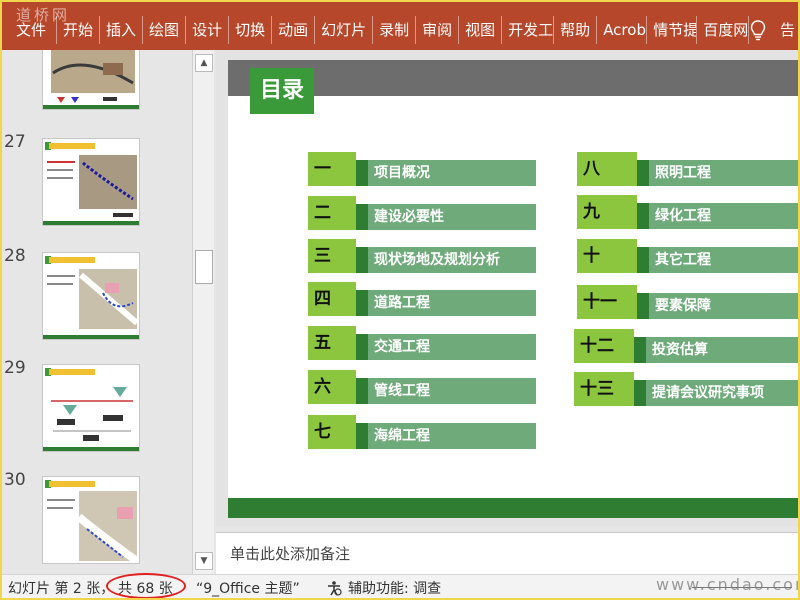  Describe the element at coordinates (203, 312) in the screenshot. I see `thumbnail-scrollbar: ▲ ▼` at that location.